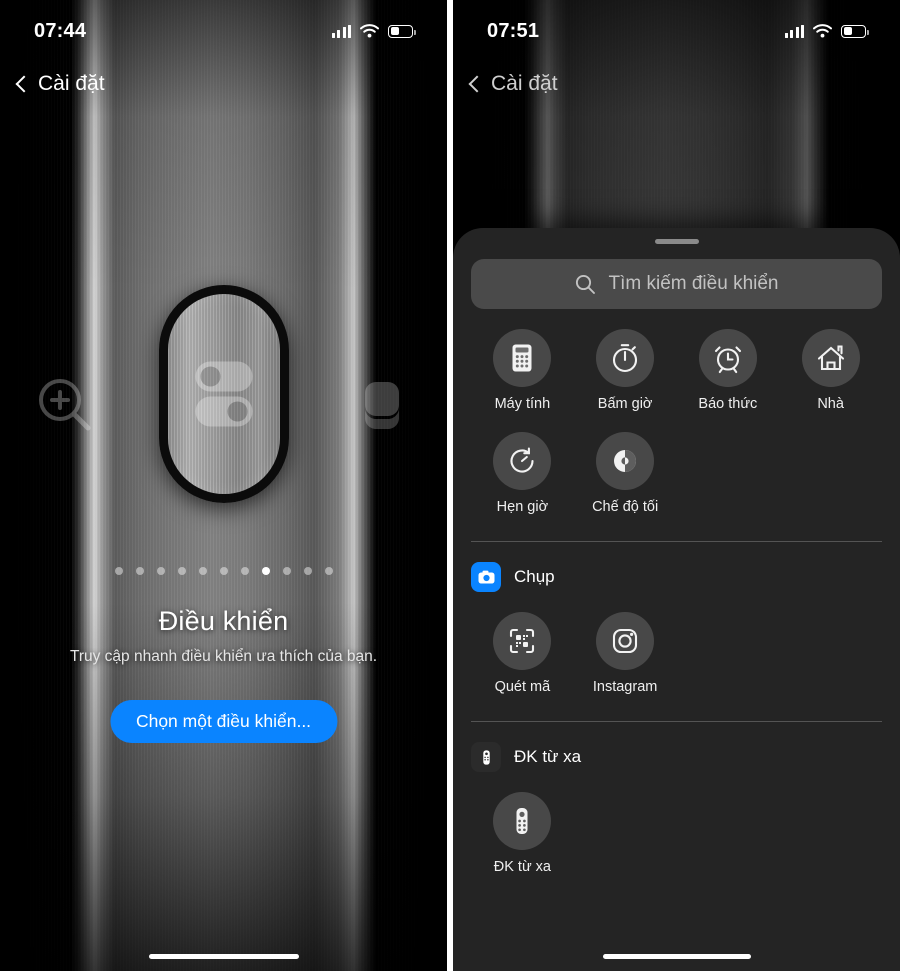 This screenshot has height=971, width=900. I want to click on capsule-toggle-glyphs, so click(223, 394).